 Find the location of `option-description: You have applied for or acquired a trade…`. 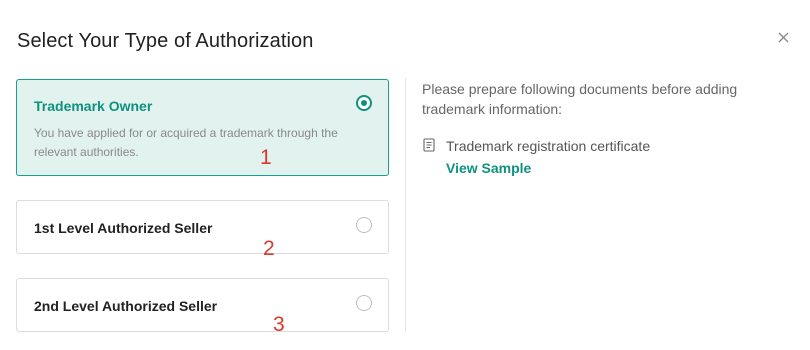

option-description: You have applied for or acquired a trade… is located at coordinates (186, 142).